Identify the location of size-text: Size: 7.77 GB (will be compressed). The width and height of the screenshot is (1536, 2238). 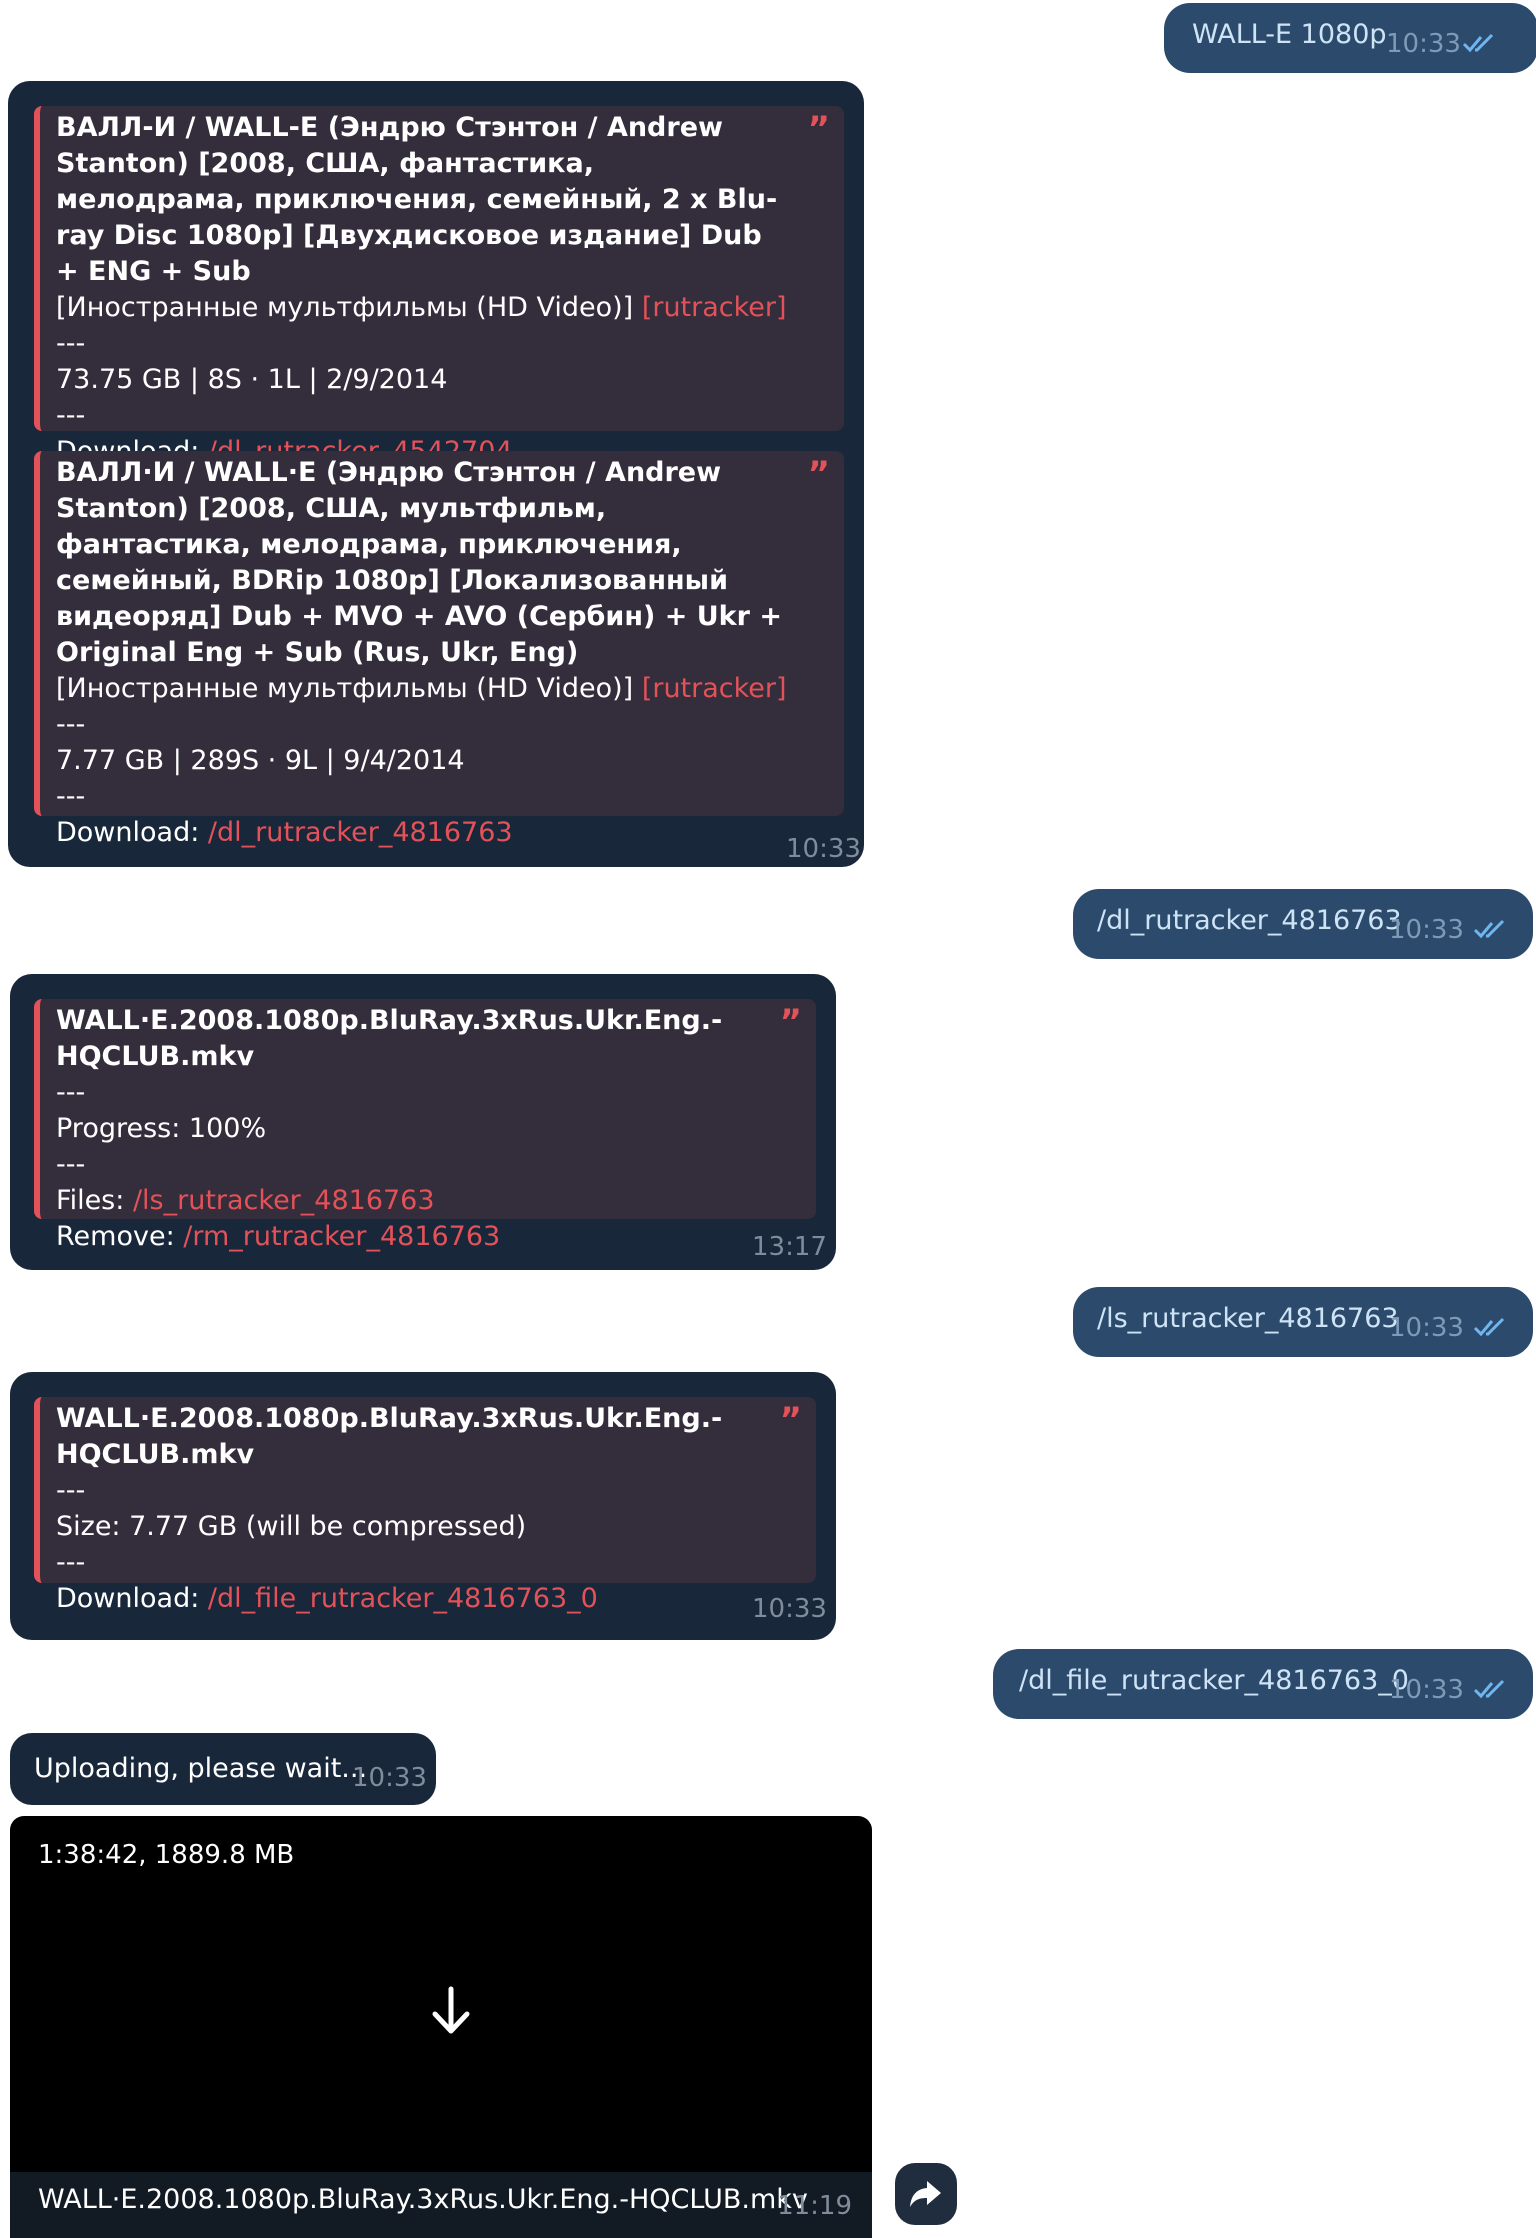
(291, 1526).